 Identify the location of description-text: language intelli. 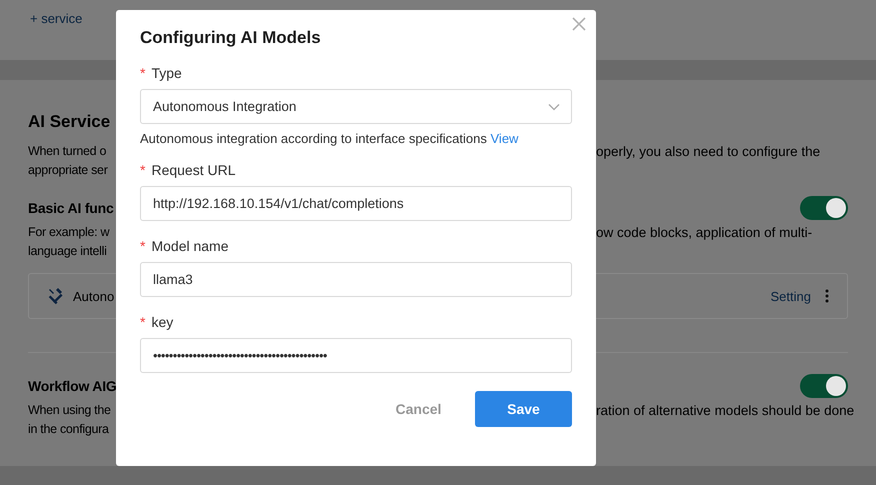
(68, 251).